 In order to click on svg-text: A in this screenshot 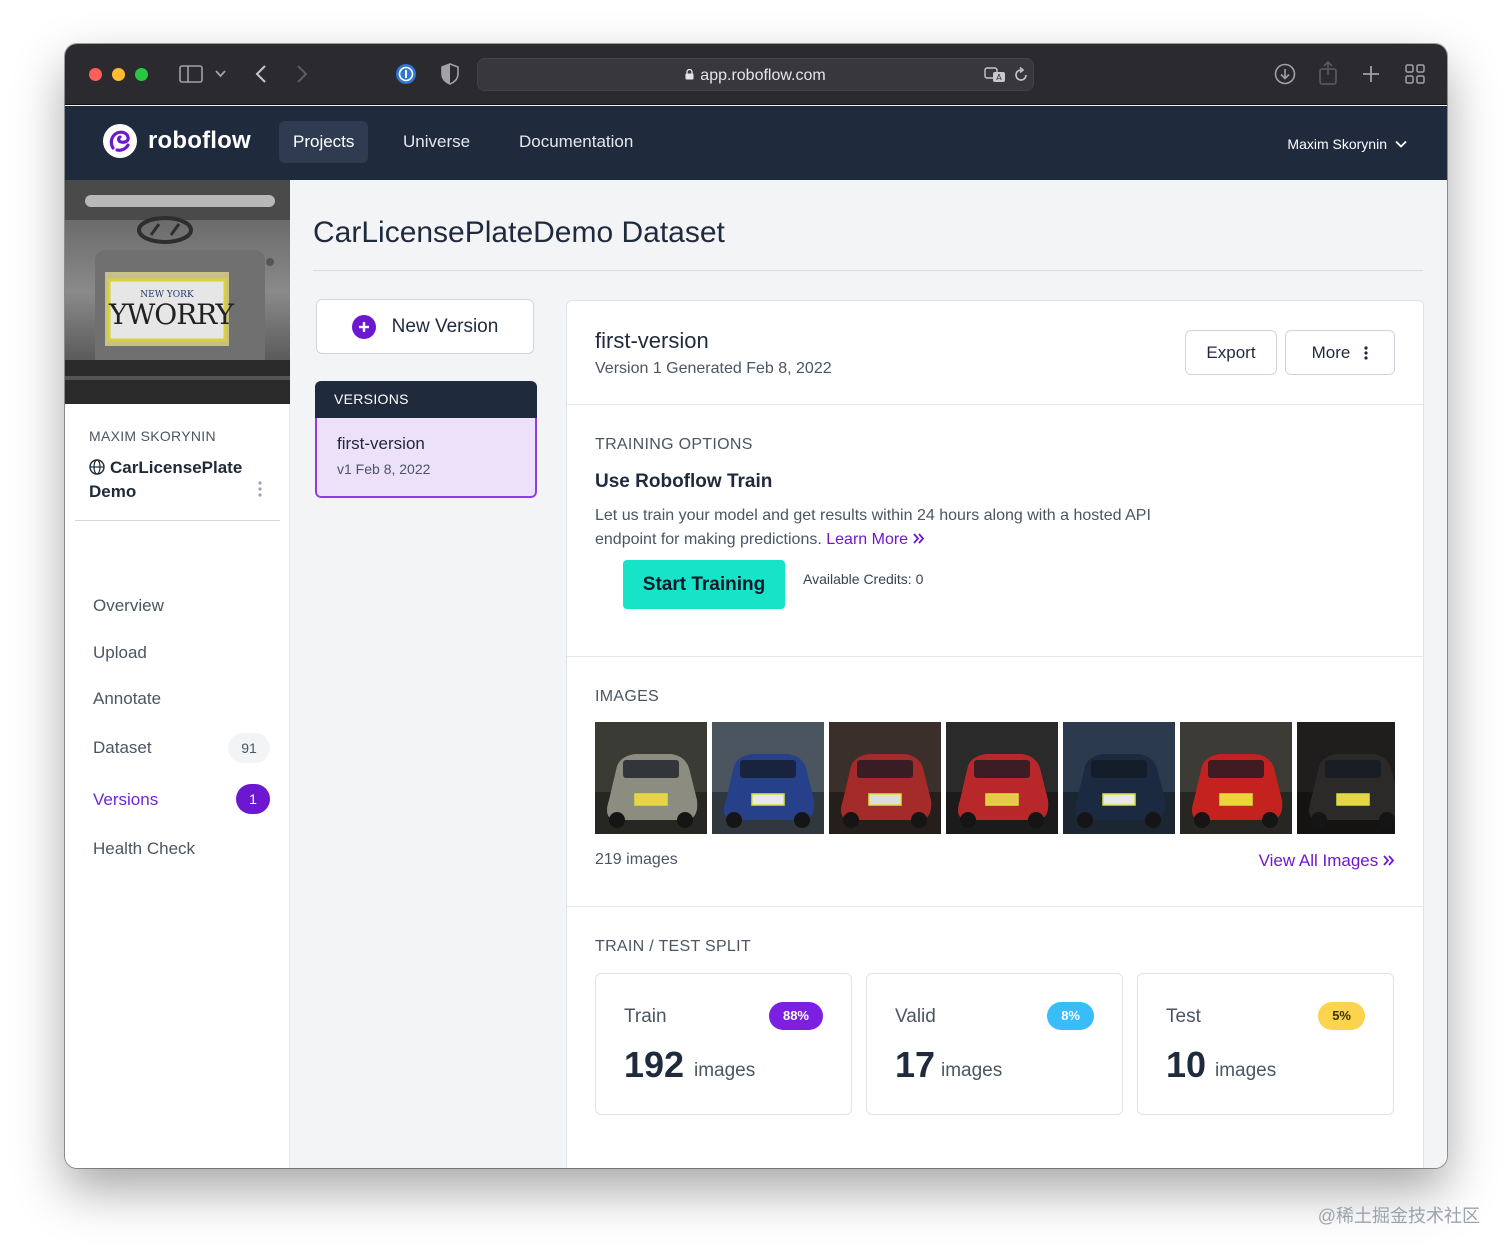, I will do `click(999, 77)`.